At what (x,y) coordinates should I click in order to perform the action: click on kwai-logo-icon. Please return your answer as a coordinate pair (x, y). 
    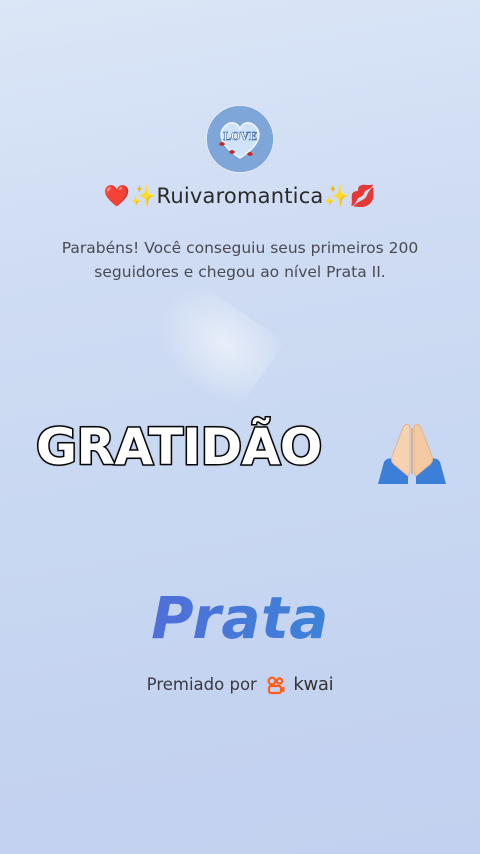
    Looking at the image, I should click on (276, 684).